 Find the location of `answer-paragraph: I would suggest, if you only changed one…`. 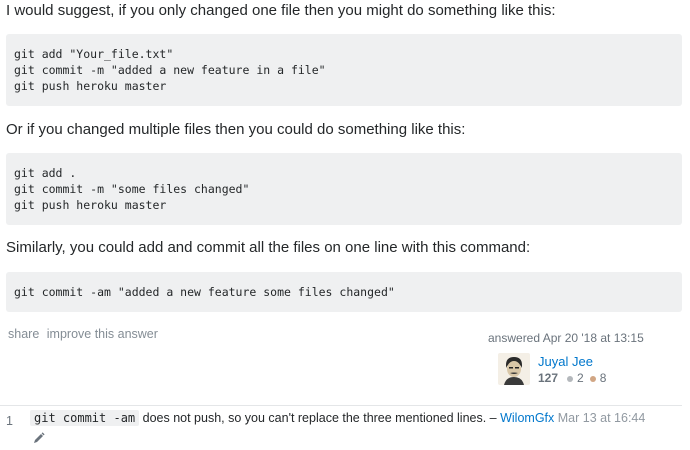

answer-paragraph: I would suggest, if you only changed one… is located at coordinates (281, 10).